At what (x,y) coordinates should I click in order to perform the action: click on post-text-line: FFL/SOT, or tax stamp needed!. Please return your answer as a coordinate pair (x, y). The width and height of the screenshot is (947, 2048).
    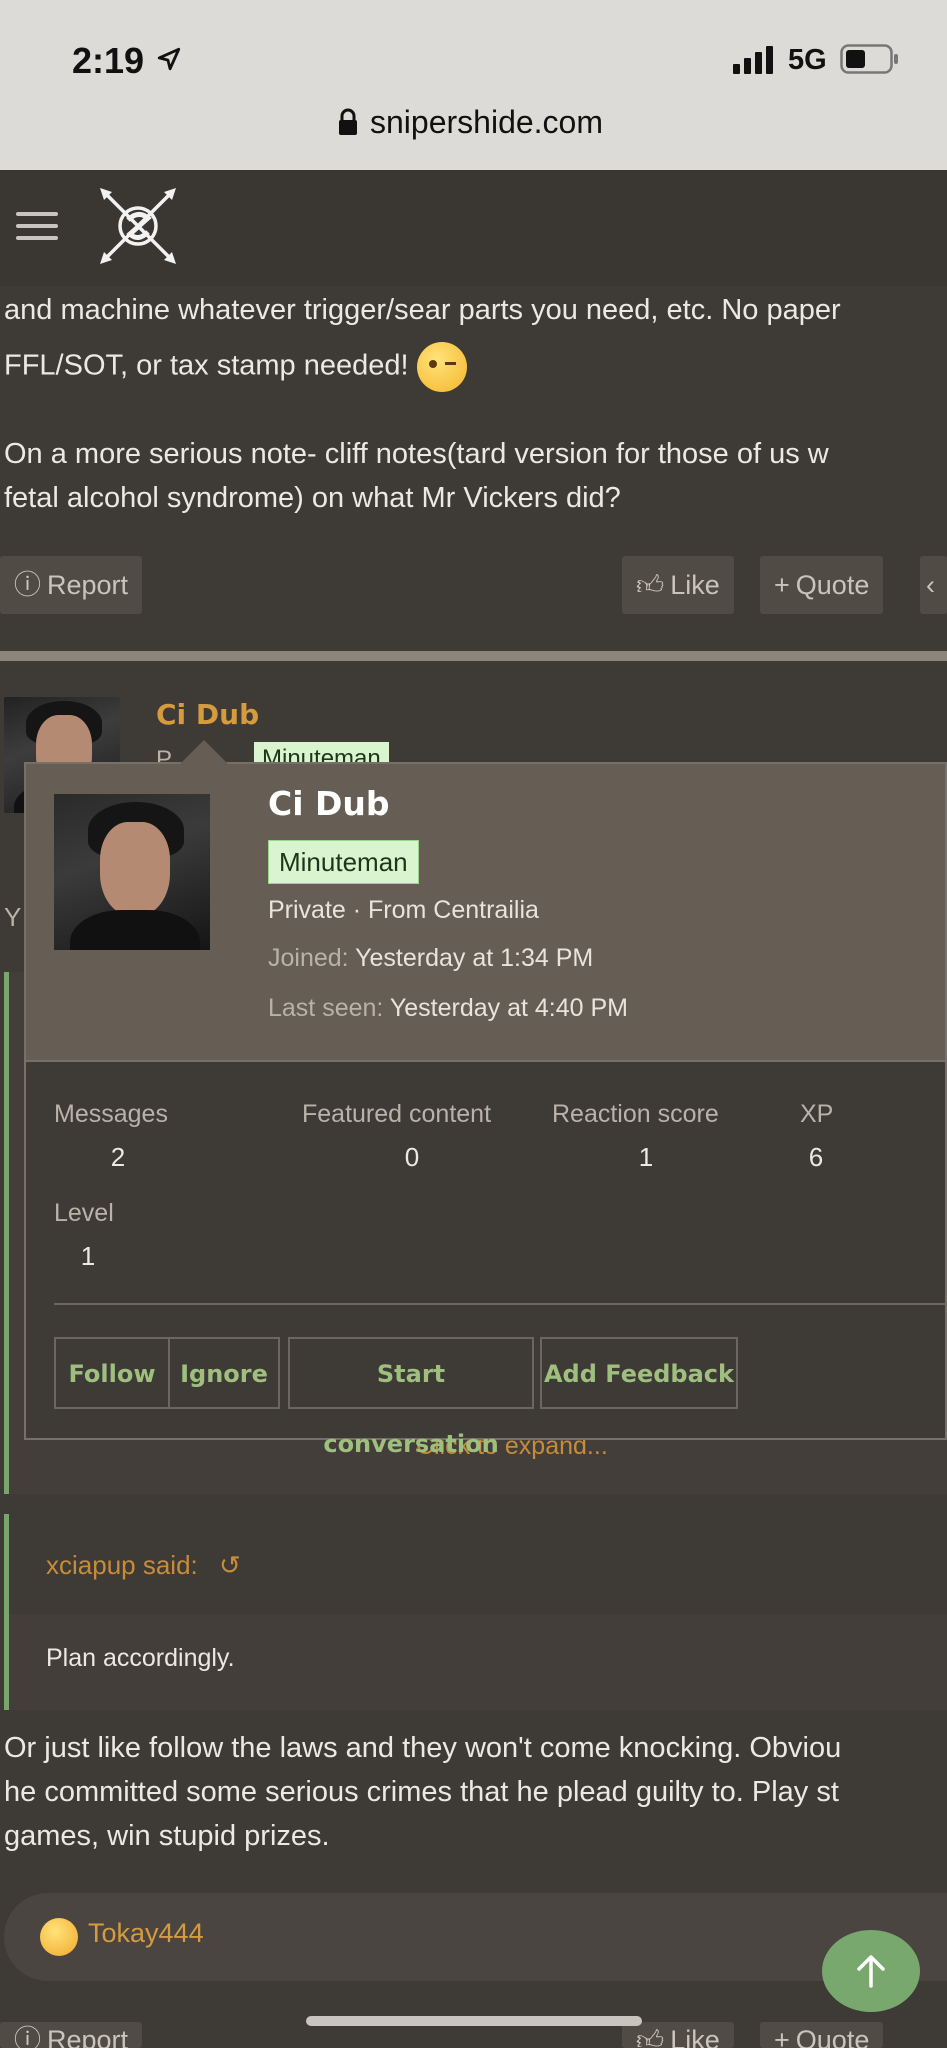
    Looking at the image, I should click on (235, 367).